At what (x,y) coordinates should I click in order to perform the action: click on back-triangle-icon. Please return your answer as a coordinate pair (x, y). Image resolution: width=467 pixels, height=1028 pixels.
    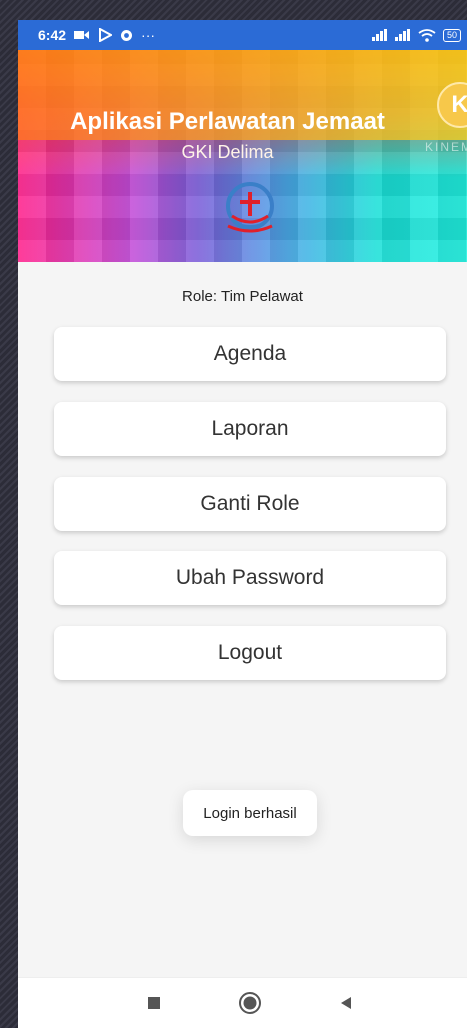
    Looking at the image, I should click on (346, 1003).